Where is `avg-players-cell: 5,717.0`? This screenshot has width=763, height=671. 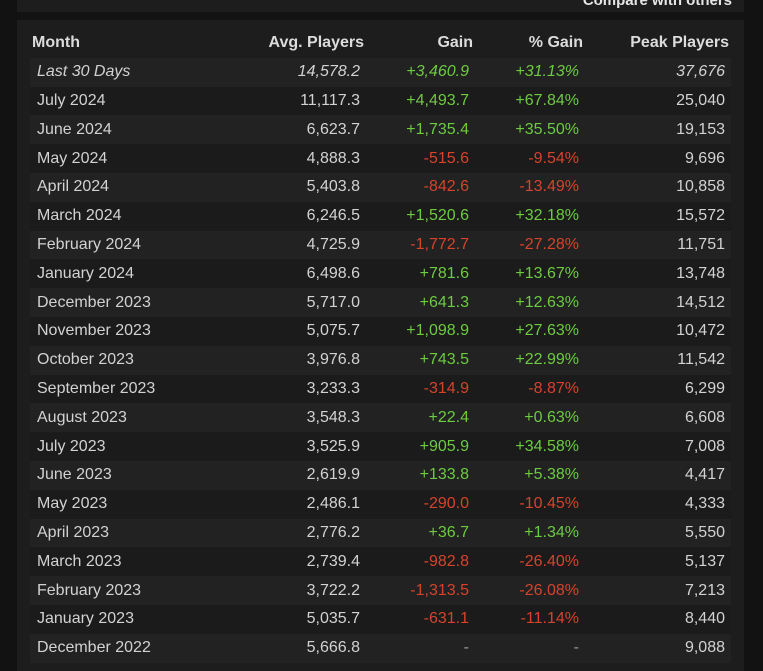 avg-players-cell: 5,717.0 is located at coordinates (300, 302).